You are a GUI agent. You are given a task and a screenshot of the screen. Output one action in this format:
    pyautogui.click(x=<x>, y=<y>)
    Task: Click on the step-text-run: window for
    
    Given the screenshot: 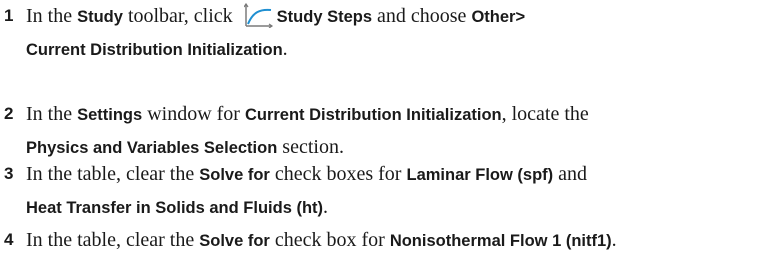 What is the action you would take?
    pyautogui.click(x=193, y=114)
    